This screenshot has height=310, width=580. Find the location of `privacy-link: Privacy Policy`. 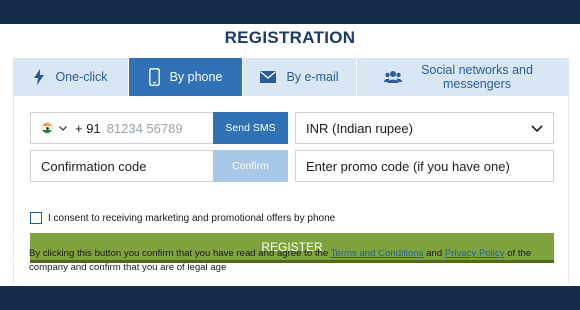

privacy-link: Privacy Policy is located at coordinates (475, 253).